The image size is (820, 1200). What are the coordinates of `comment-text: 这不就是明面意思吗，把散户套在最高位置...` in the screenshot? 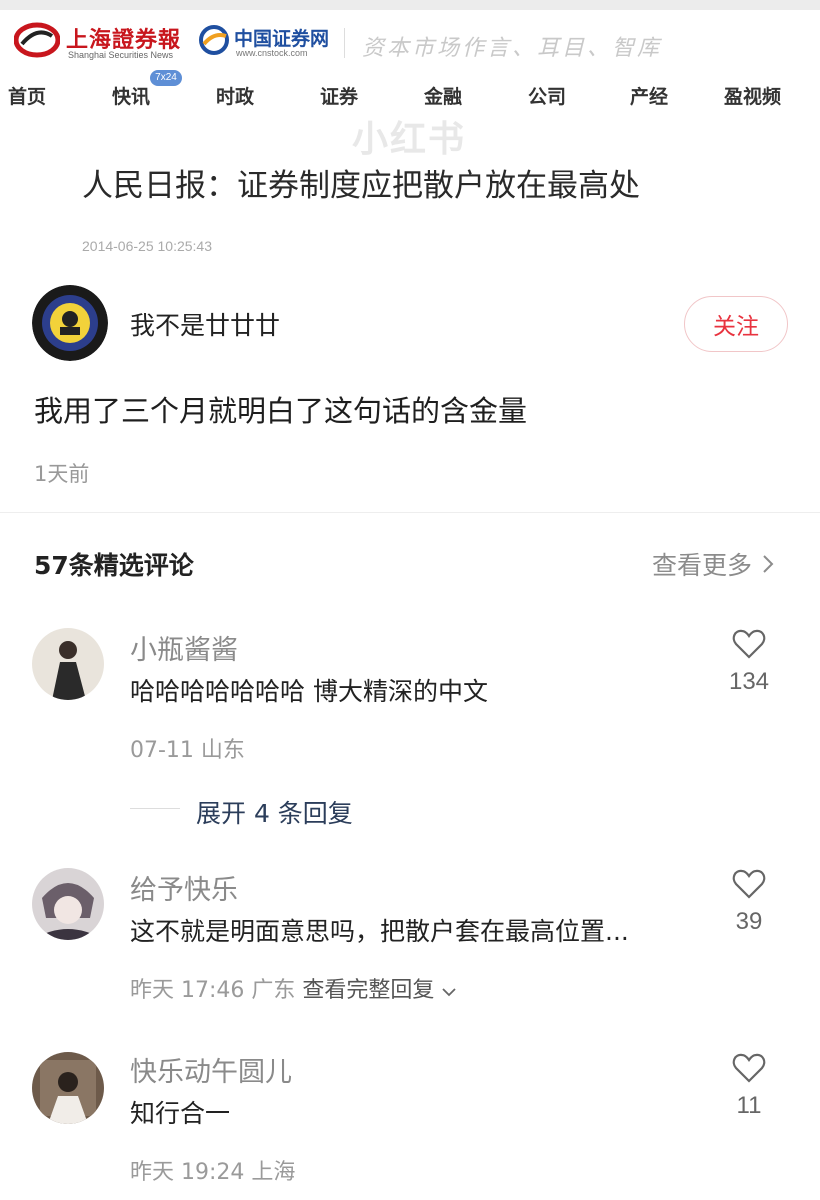 It's located at (379, 931).